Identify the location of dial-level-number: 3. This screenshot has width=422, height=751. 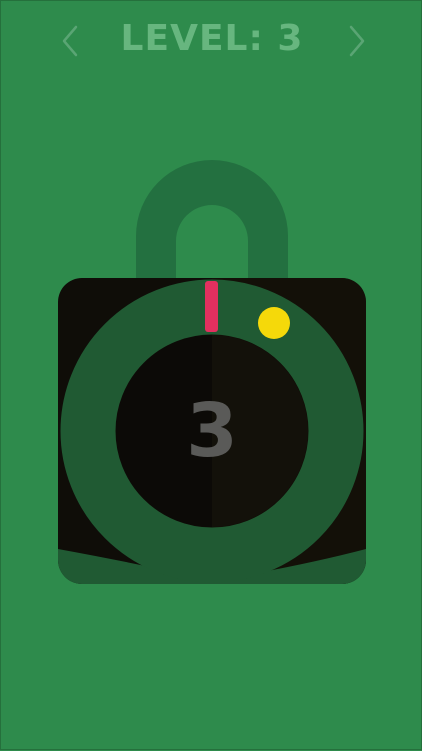
(212, 431).